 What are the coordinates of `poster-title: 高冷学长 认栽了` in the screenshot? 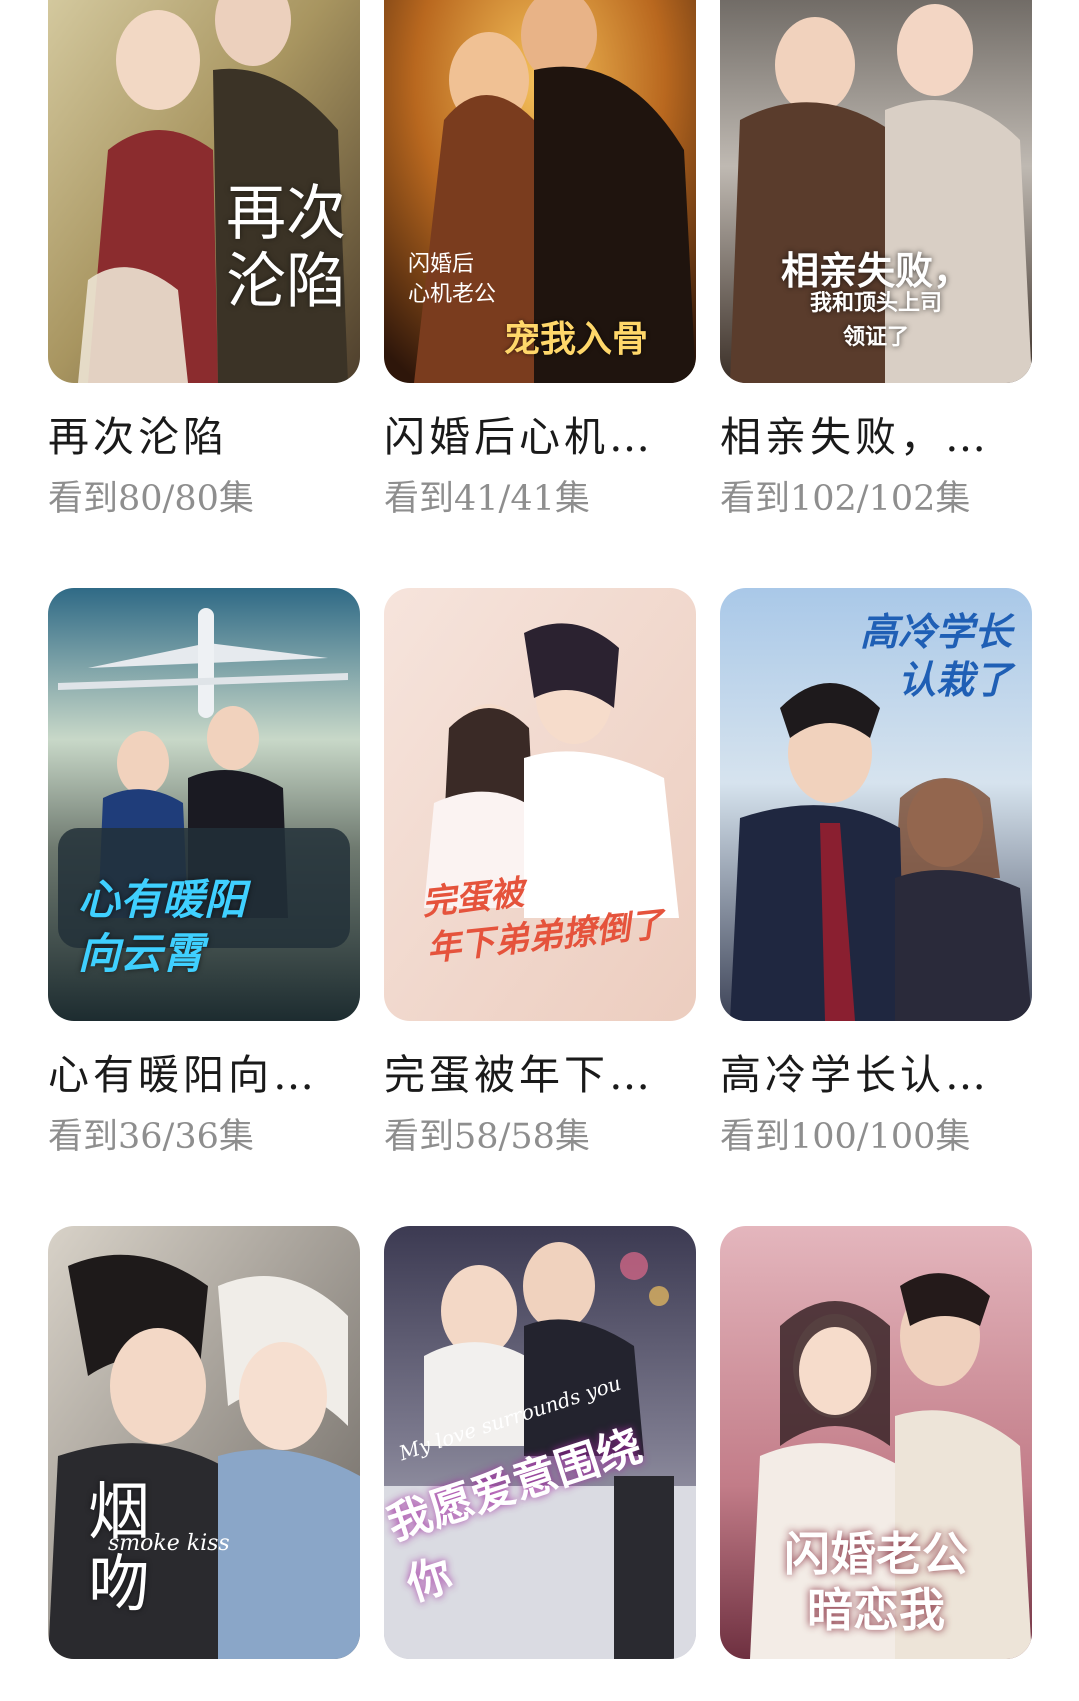 It's located at (935, 655).